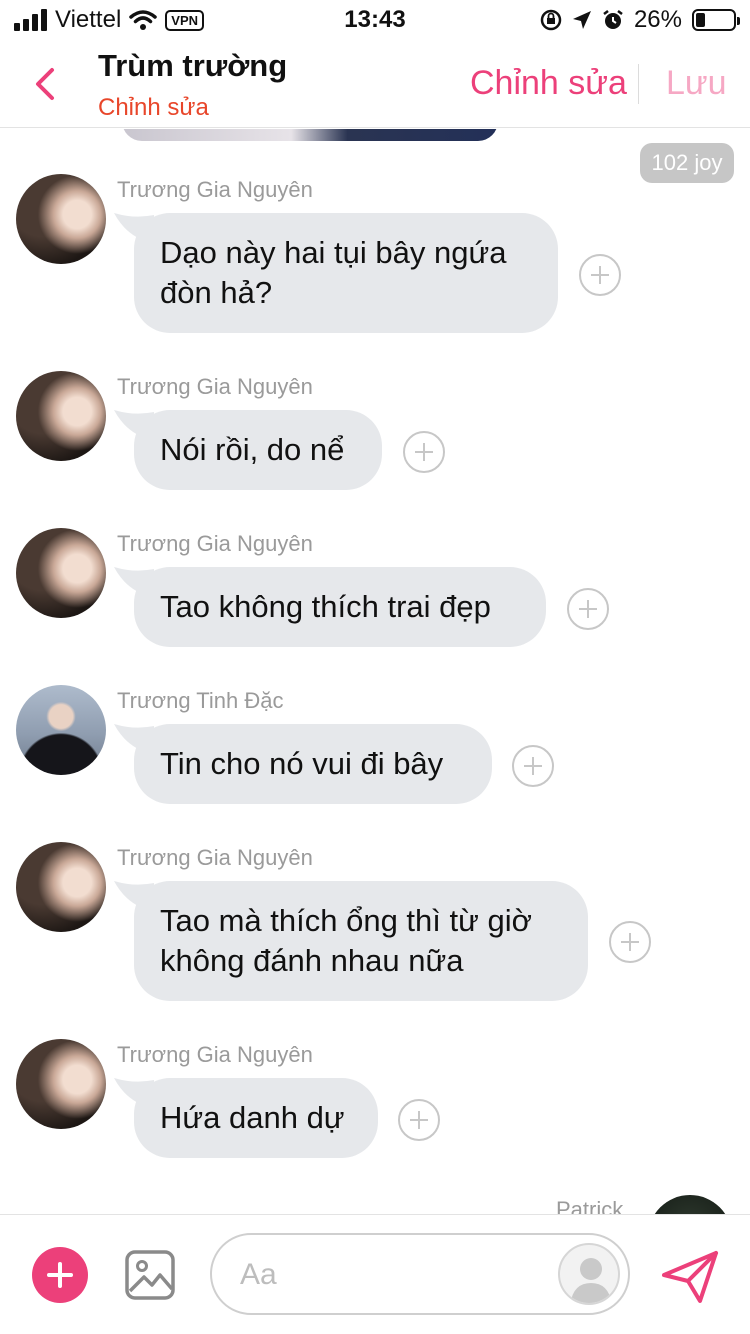 The image size is (750, 1334). Describe the element at coordinates (613, 19) in the screenshot. I see `alarm-icon` at that location.